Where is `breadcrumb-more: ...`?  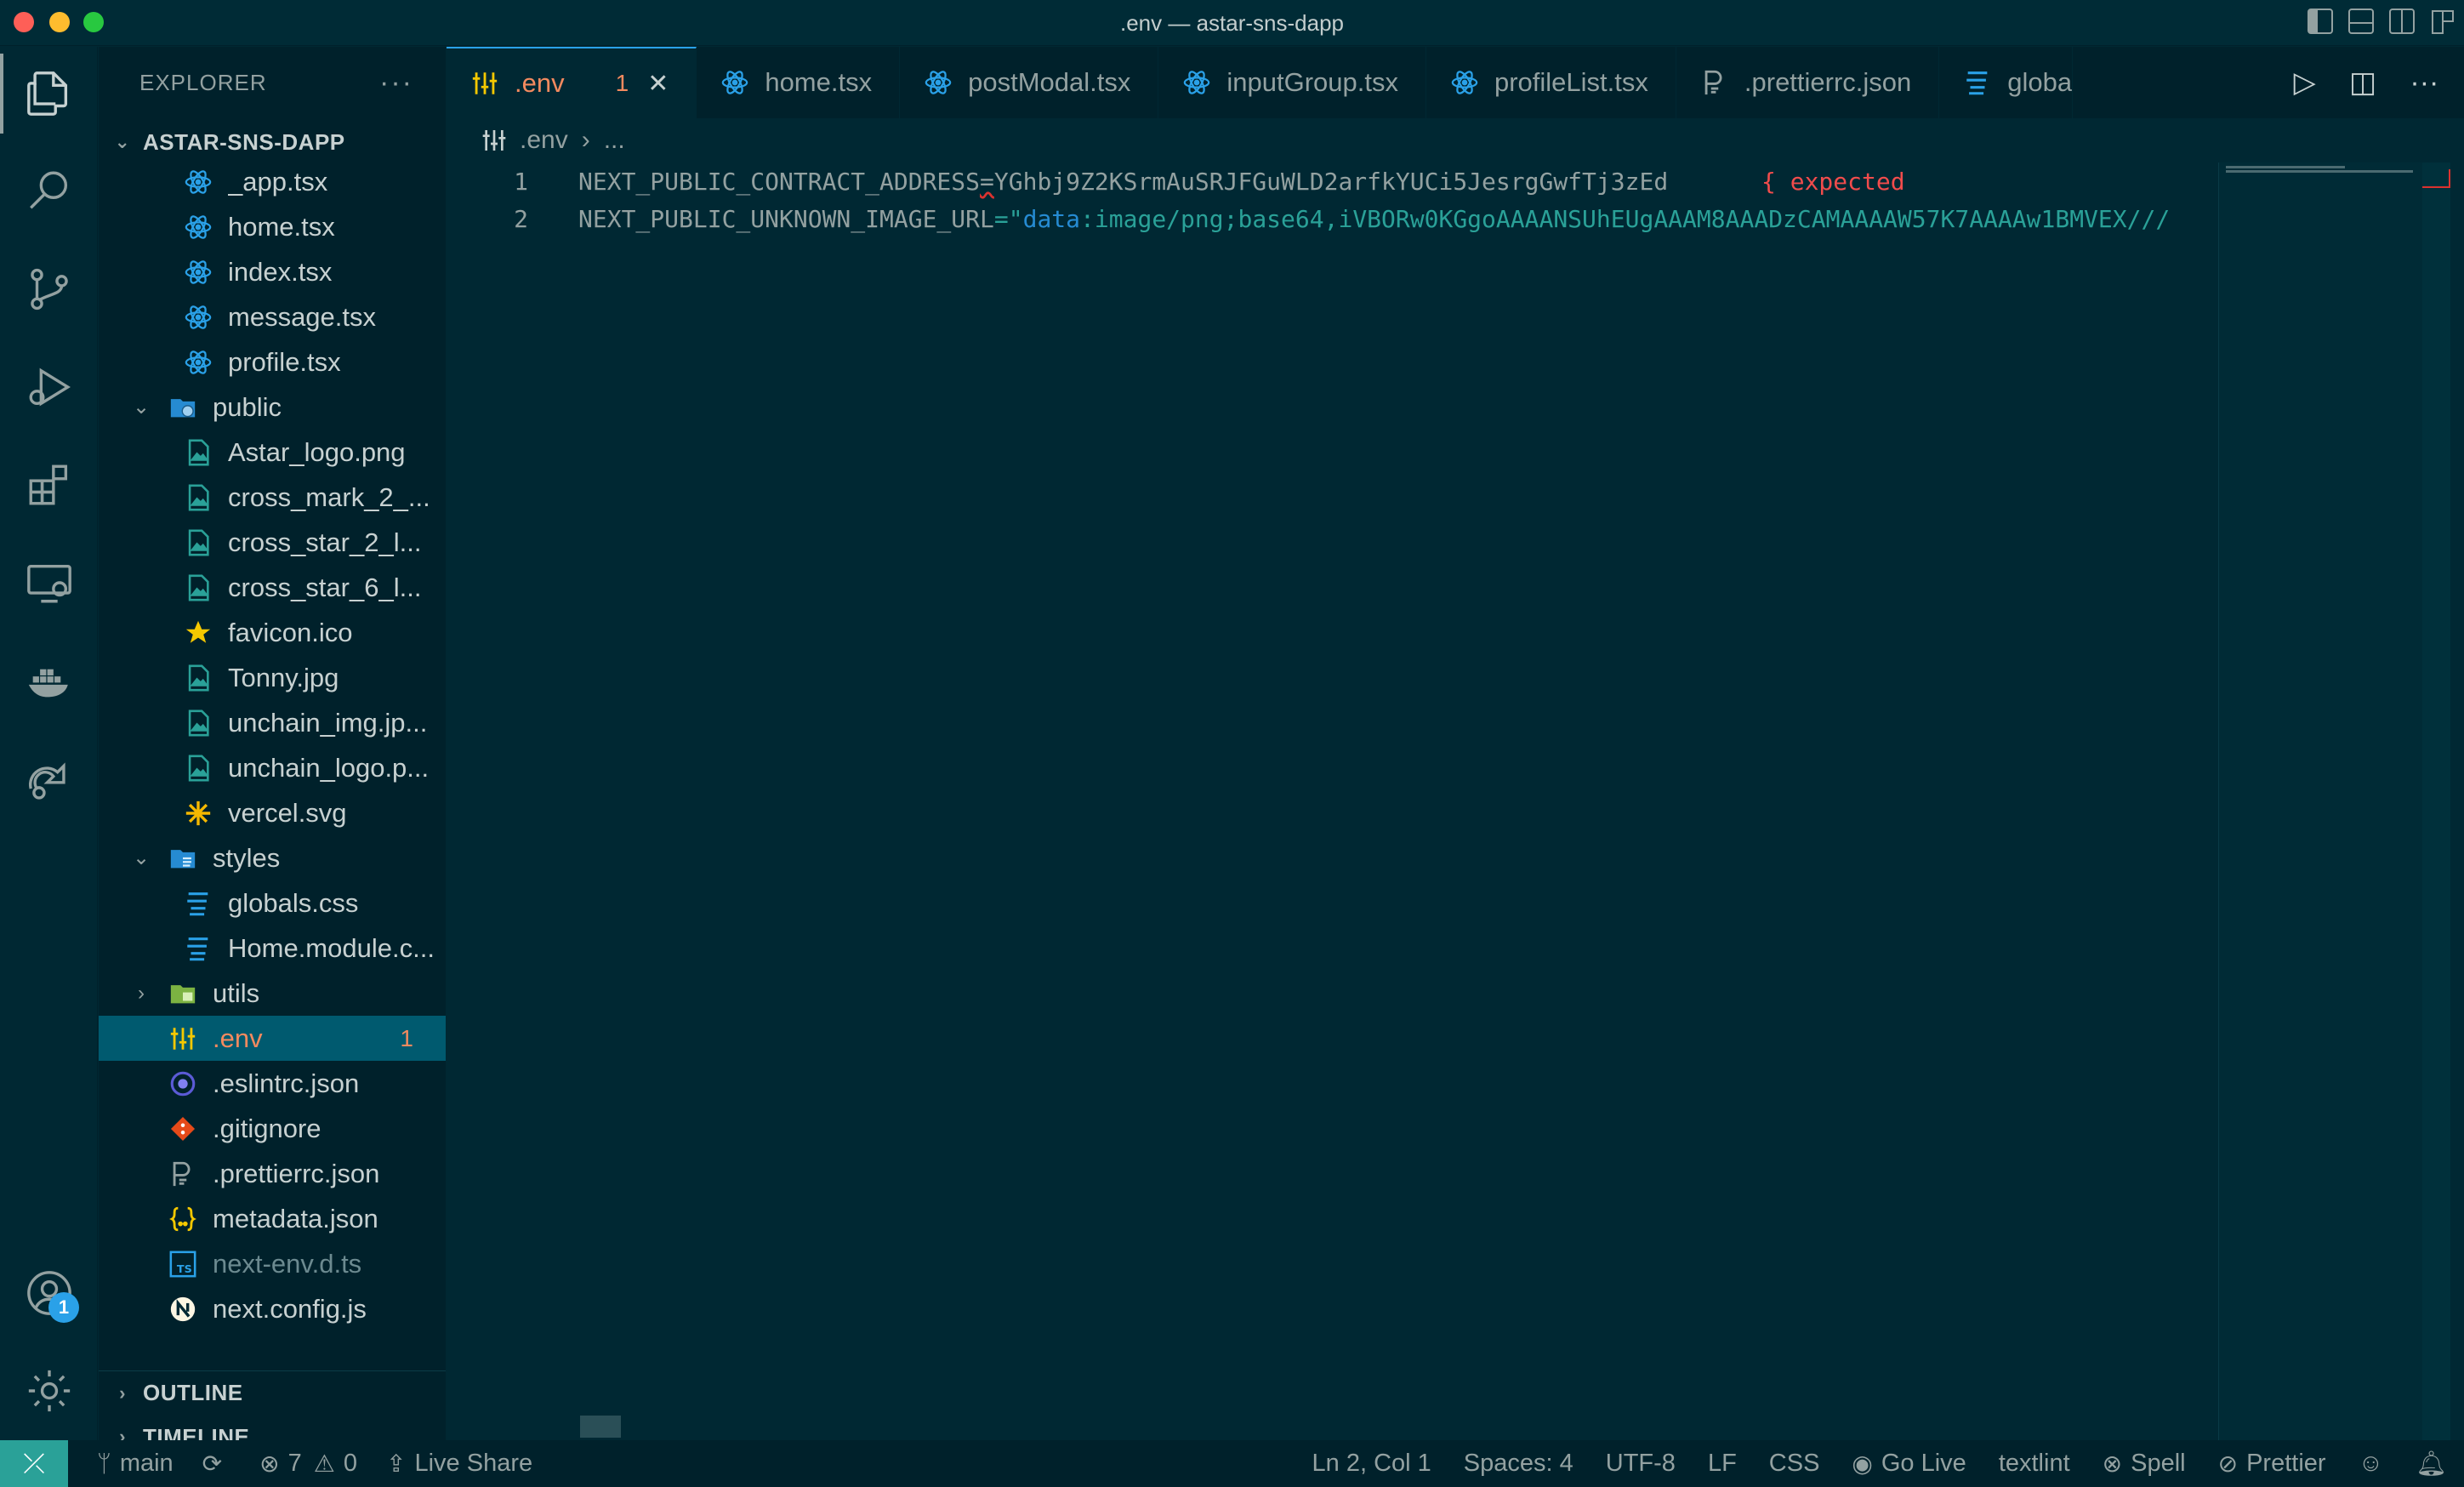
breadcrumb-more: ... is located at coordinates (614, 140).